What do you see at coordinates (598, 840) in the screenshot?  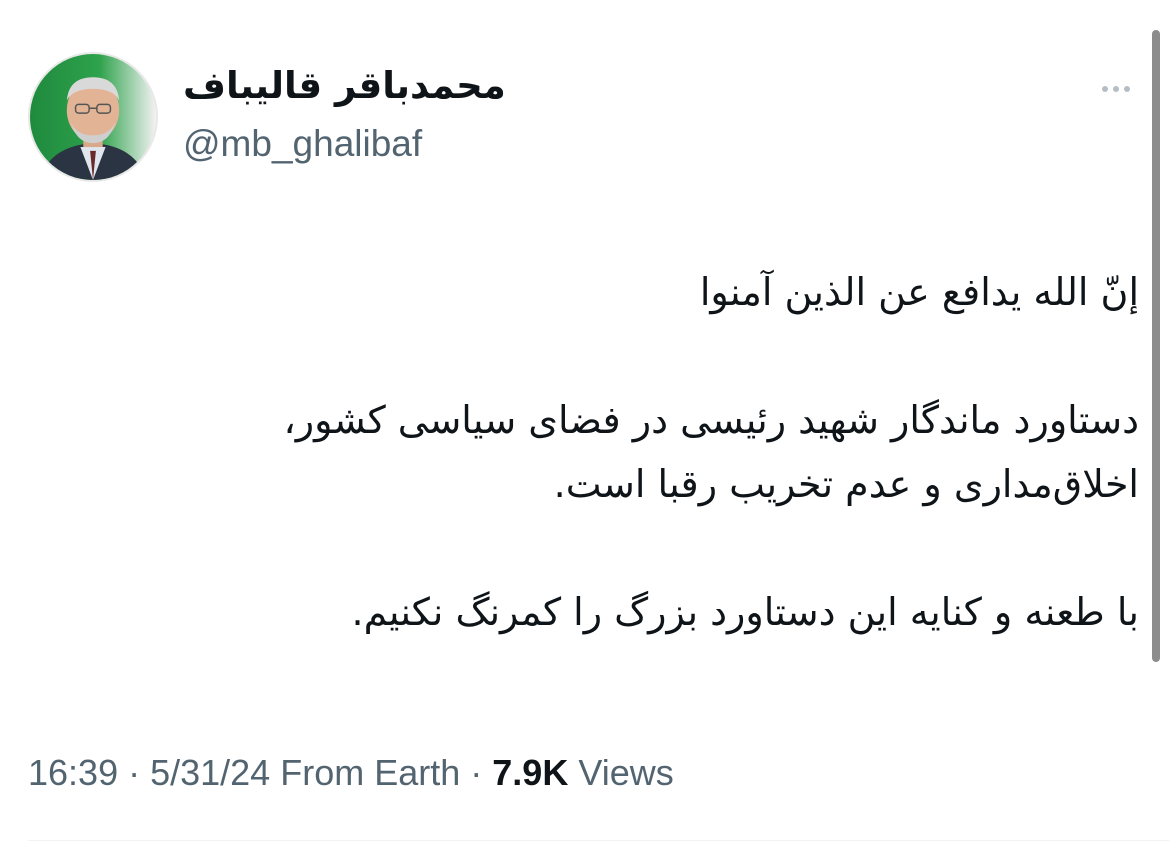 I see `divider` at bounding box center [598, 840].